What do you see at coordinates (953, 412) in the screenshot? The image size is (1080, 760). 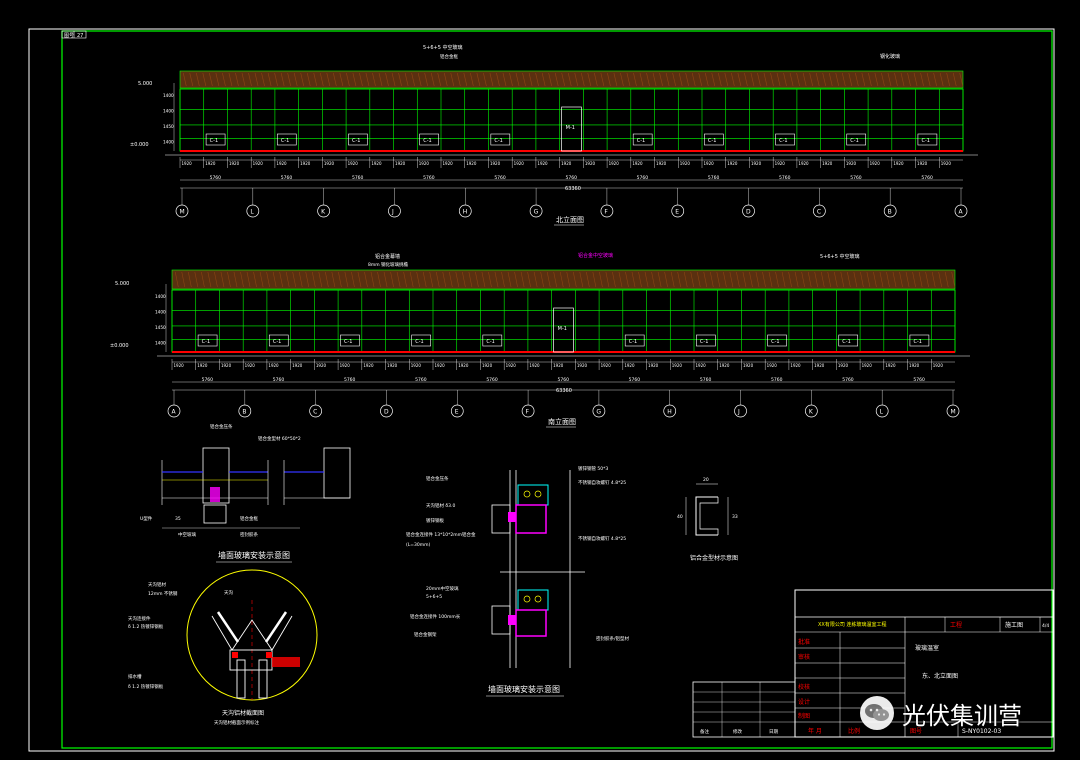 I see `axis-label: M` at bounding box center [953, 412].